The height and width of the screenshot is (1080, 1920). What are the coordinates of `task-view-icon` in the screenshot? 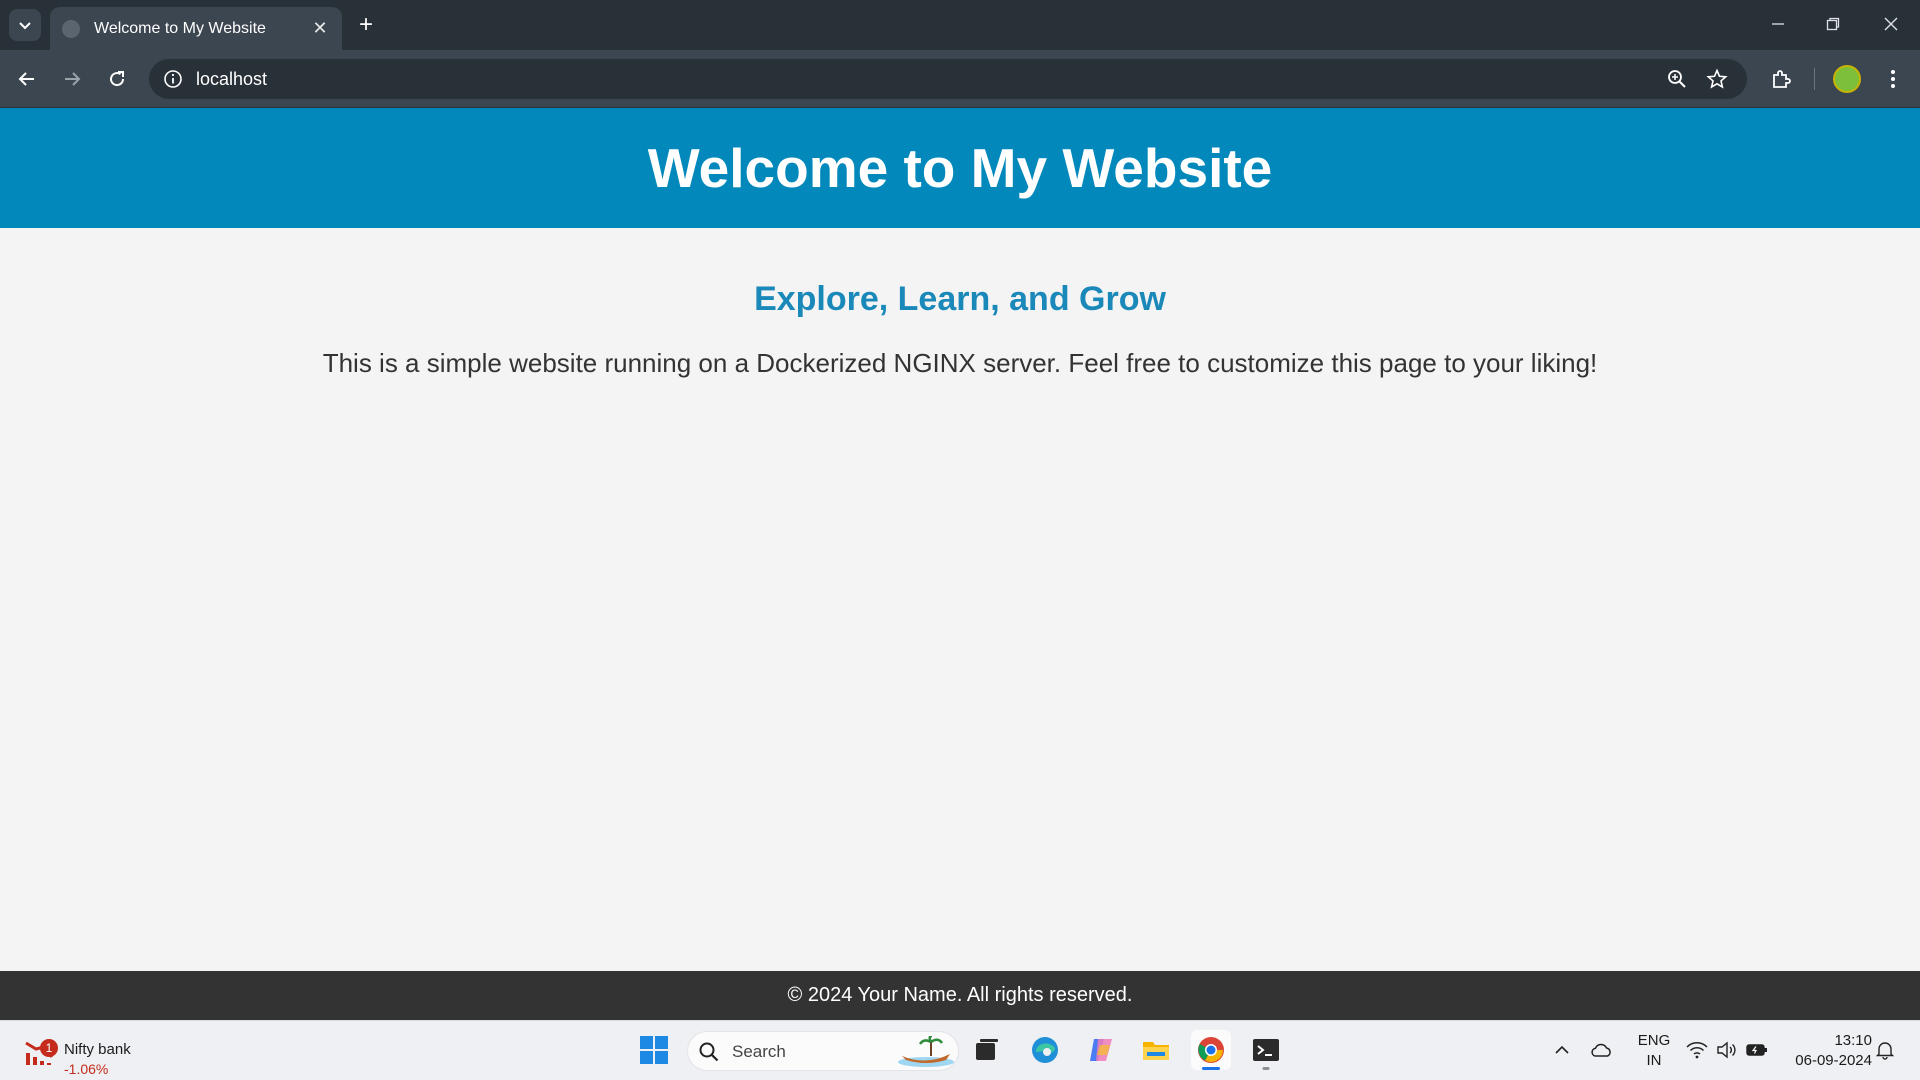 It's located at (987, 1049).